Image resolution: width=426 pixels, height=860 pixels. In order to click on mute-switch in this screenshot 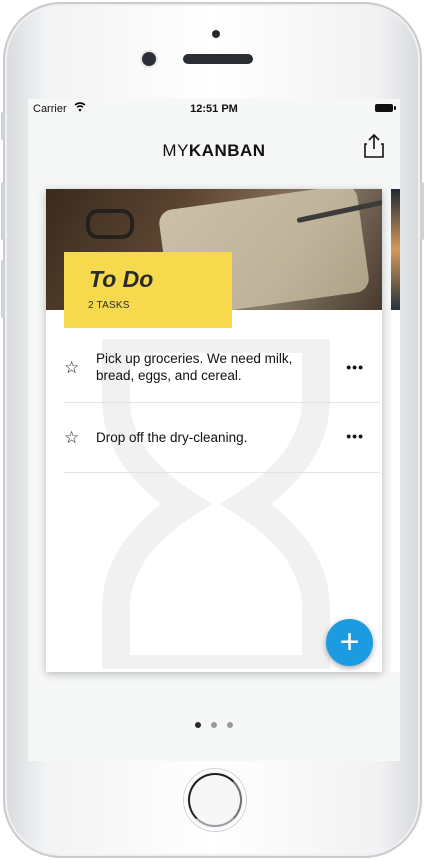, I will do `click(3, 126)`.